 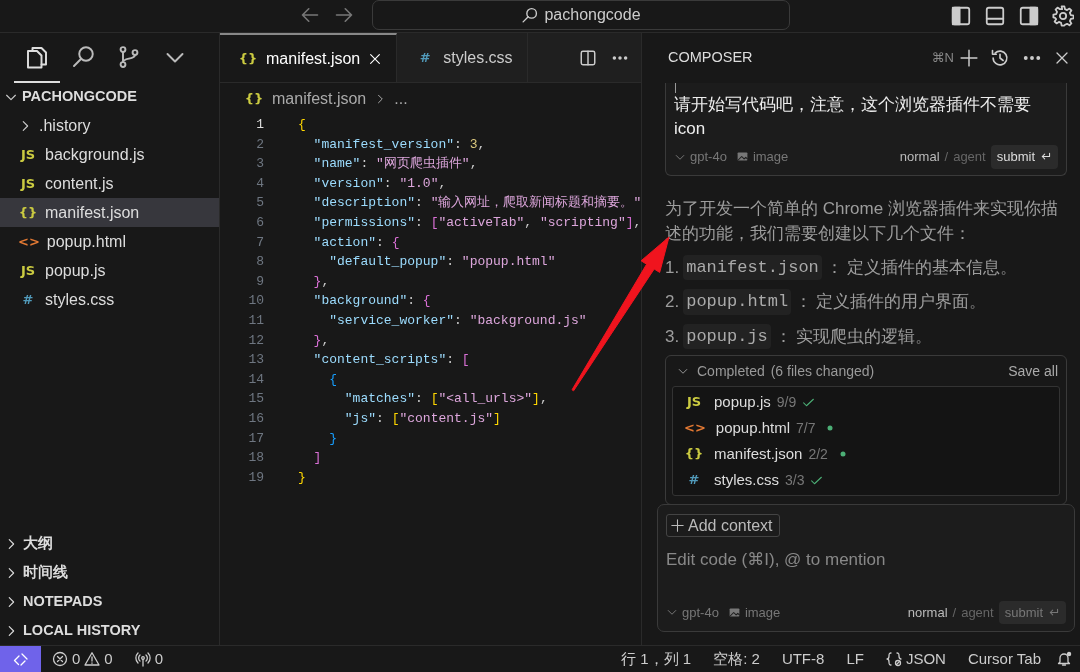 What do you see at coordinates (727, 336) in the screenshot?
I see `inline-code: popup.js` at bounding box center [727, 336].